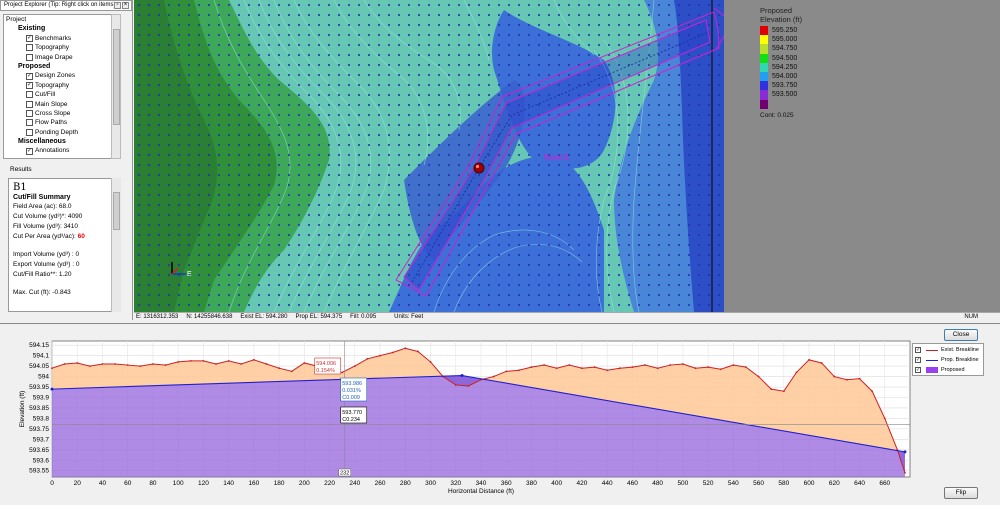 The height and width of the screenshot is (505, 1000). I want to click on x-tick-label: 520, so click(708, 483).